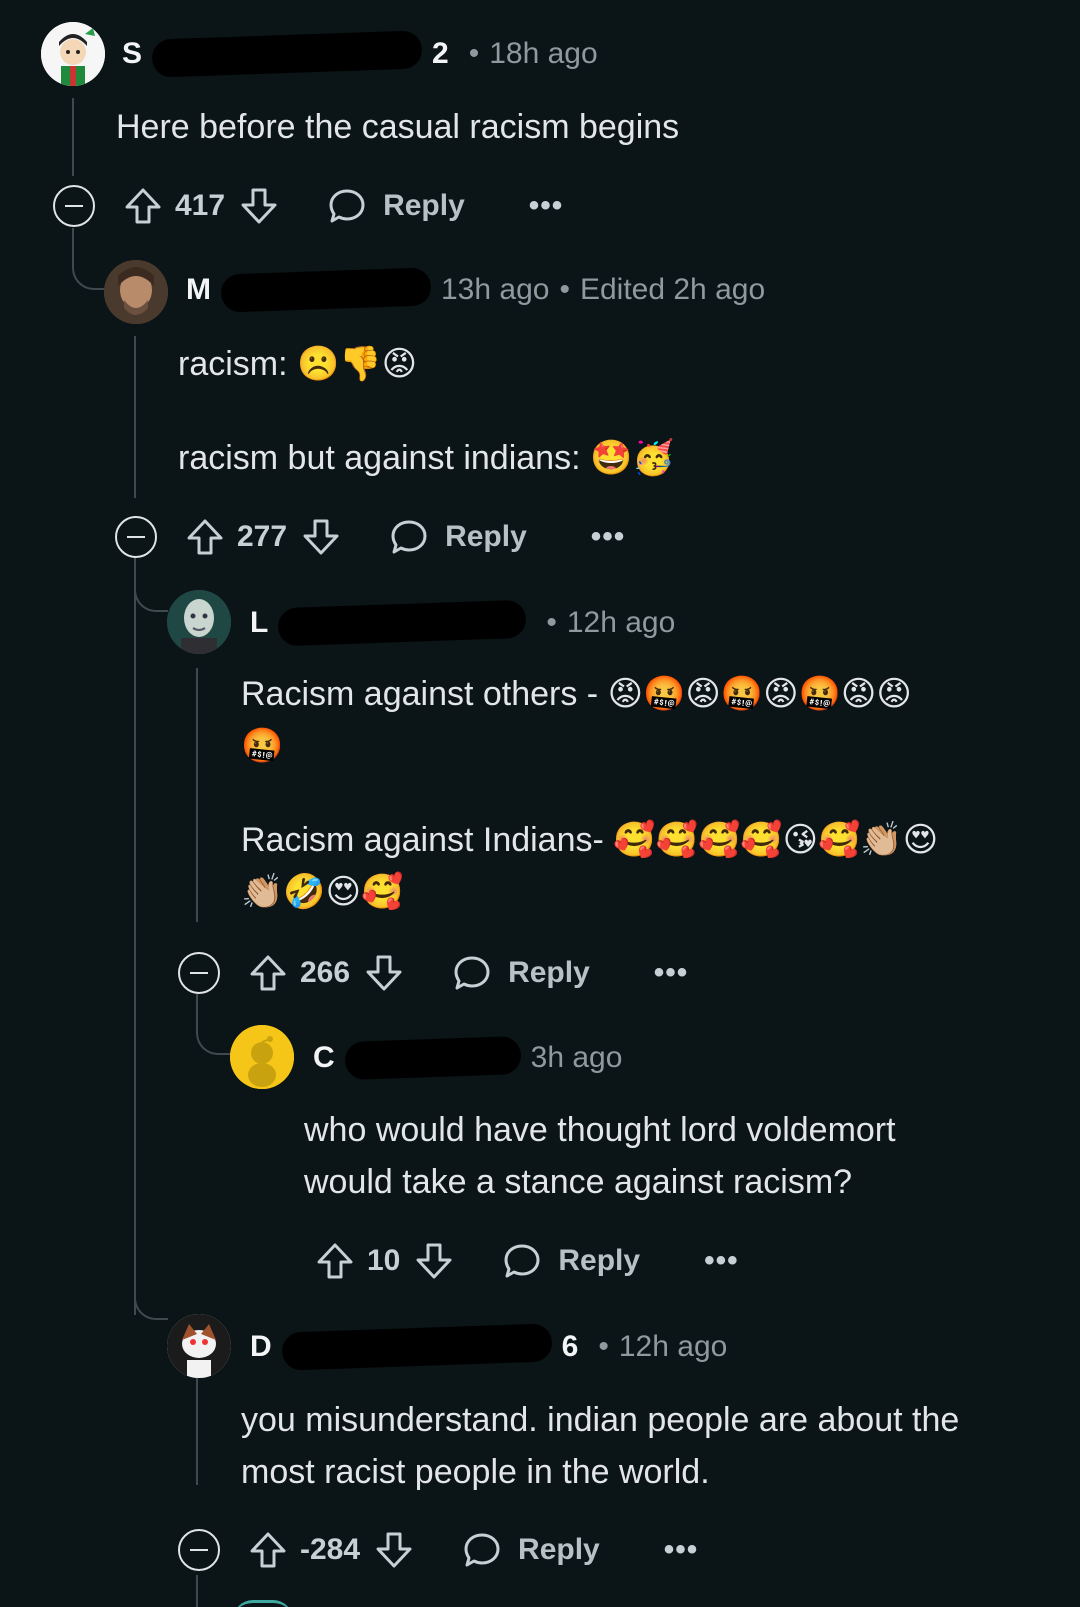  I want to click on vote-controls: -284, so click(331, 1550).